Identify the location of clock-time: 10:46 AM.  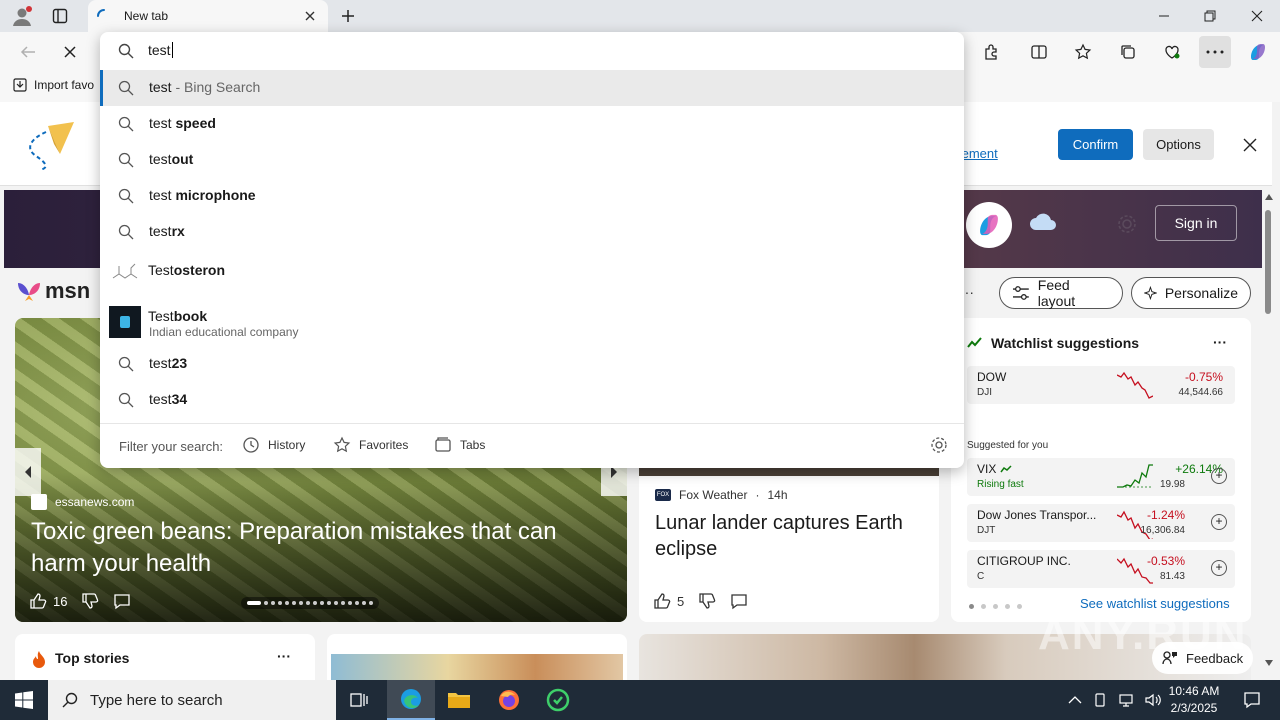
(1194, 691).